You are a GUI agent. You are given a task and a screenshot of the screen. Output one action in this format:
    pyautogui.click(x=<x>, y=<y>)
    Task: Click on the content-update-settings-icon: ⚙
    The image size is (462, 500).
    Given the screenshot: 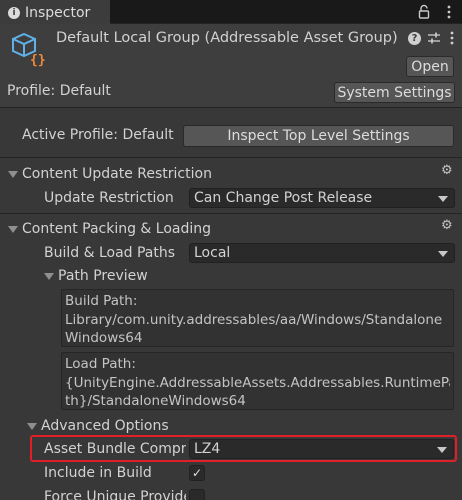 What is the action you would take?
    pyautogui.click(x=447, y=170)
    